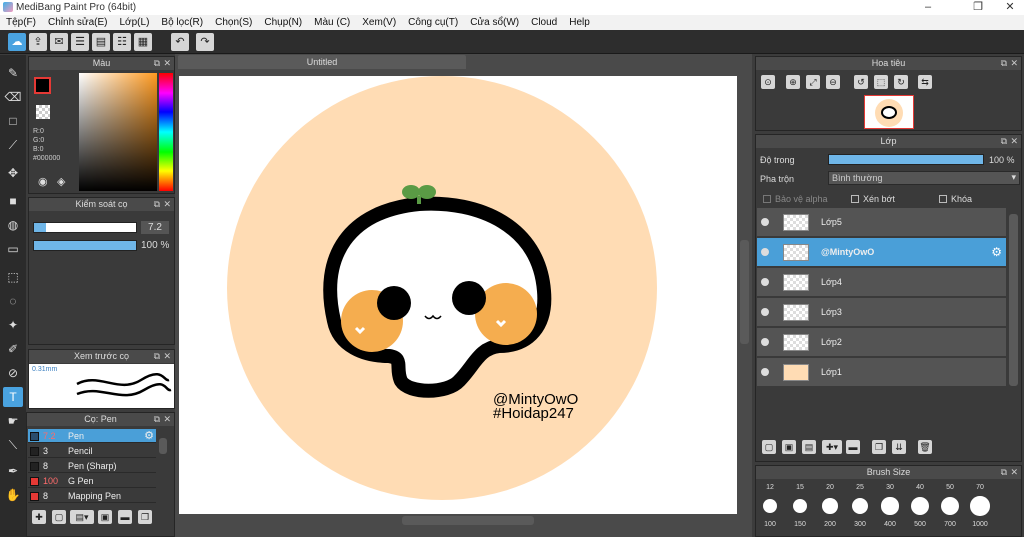  Describe the element at coordinates (205, 42) in the screenshot. I see `redo-icon: ↷` at that location.